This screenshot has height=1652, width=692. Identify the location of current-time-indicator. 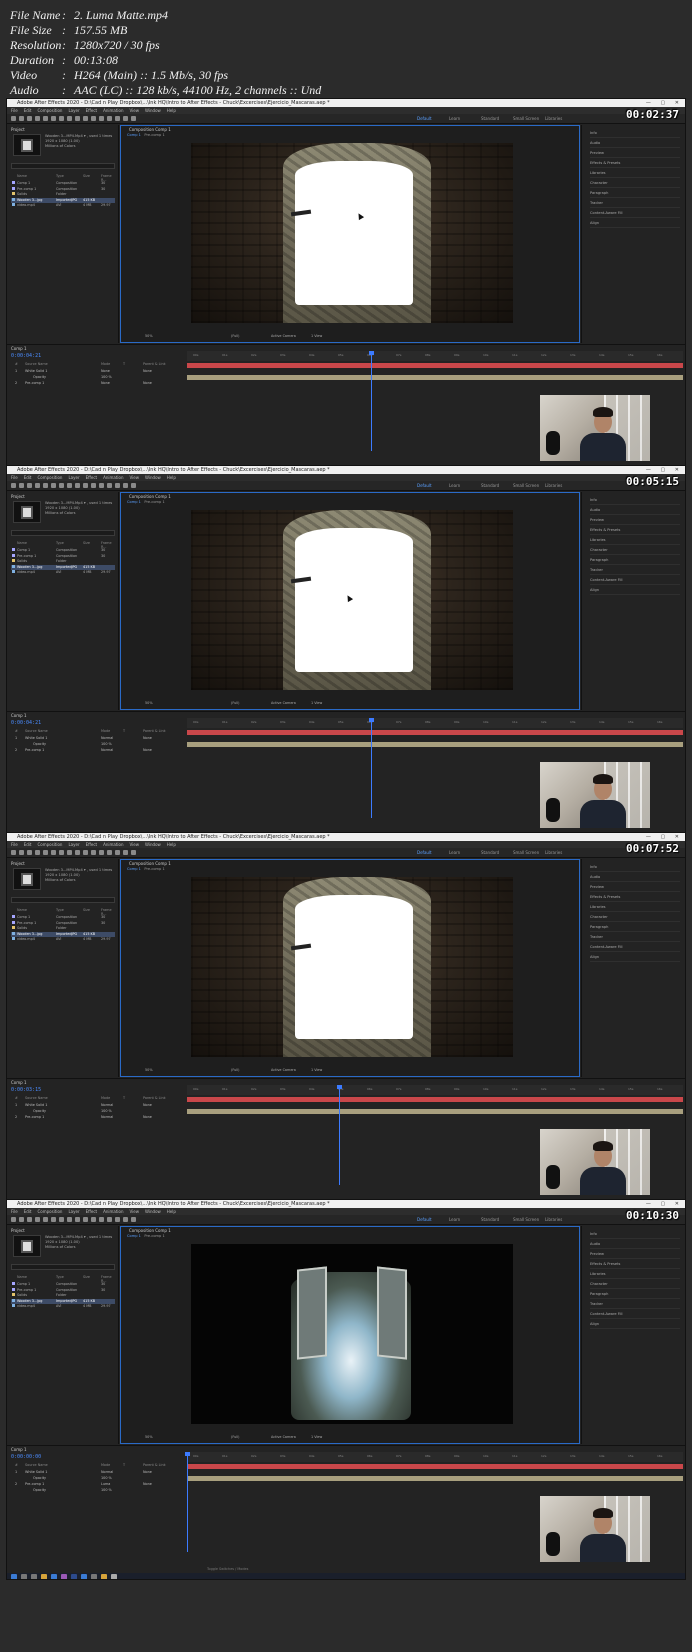
(187, 1502).